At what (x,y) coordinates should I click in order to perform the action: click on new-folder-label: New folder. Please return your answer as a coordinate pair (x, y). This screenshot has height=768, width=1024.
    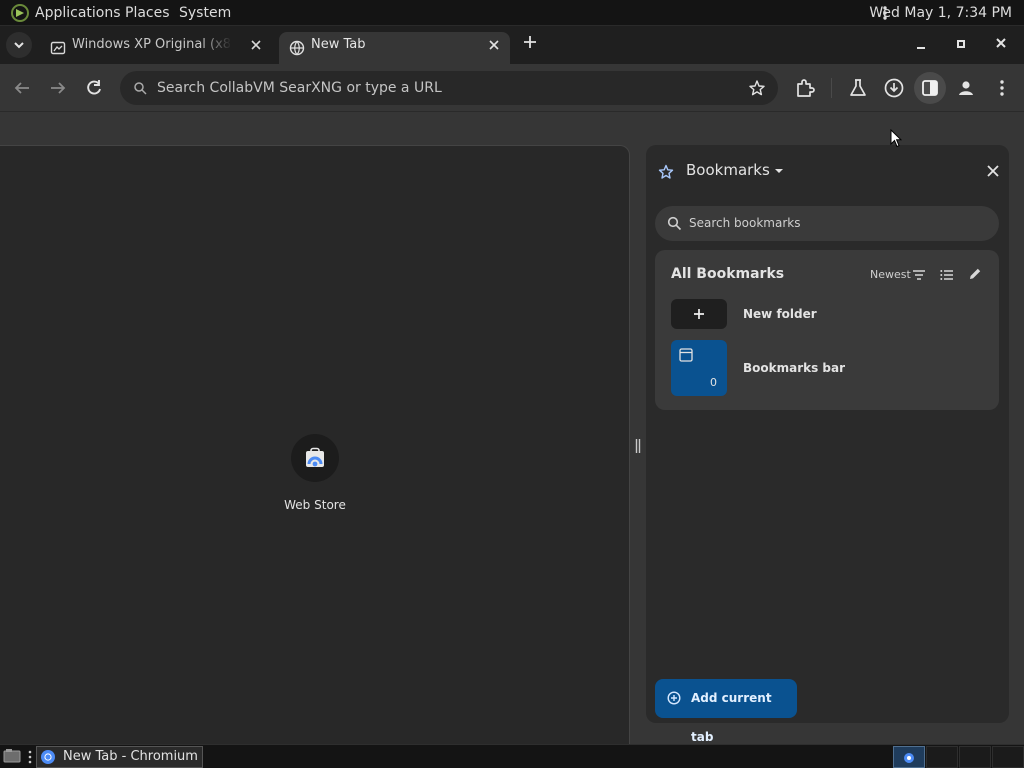
    Looking at the image, I should click on (780, 314).